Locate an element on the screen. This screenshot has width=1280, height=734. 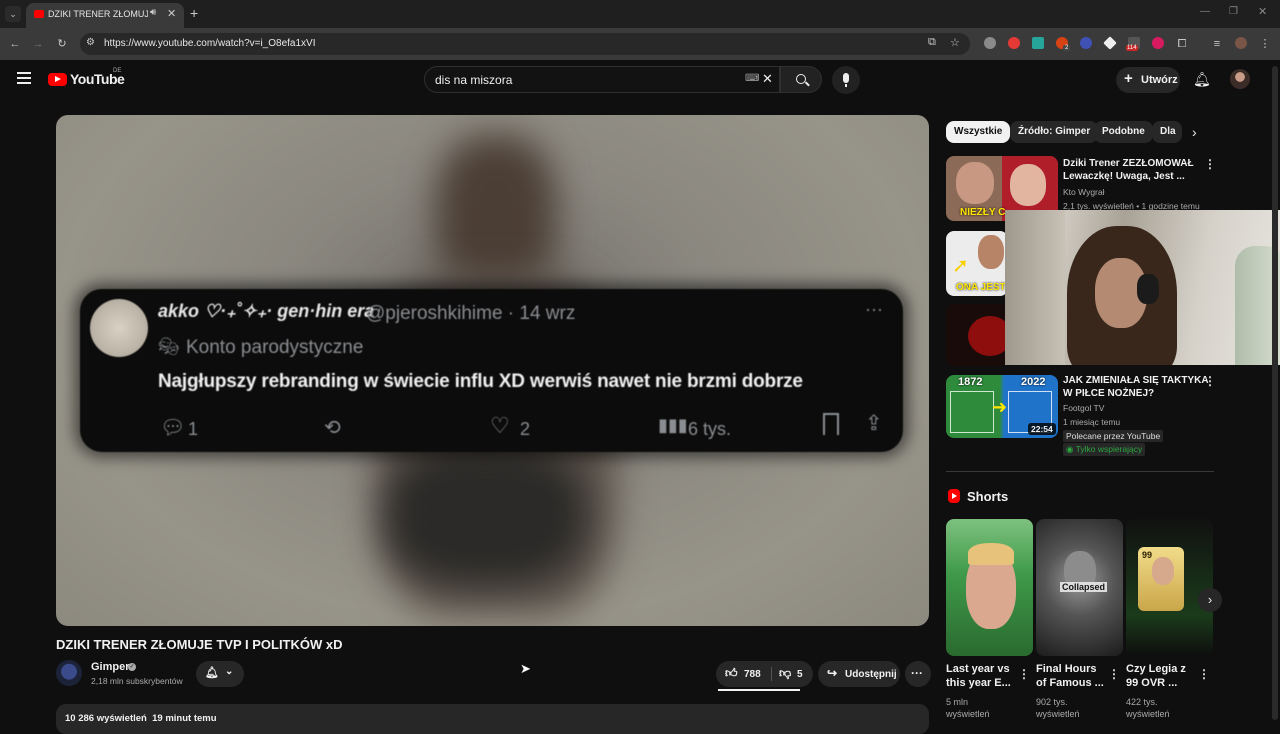
keyboard-icon: ⌨ is located at coordinates (752, 78).